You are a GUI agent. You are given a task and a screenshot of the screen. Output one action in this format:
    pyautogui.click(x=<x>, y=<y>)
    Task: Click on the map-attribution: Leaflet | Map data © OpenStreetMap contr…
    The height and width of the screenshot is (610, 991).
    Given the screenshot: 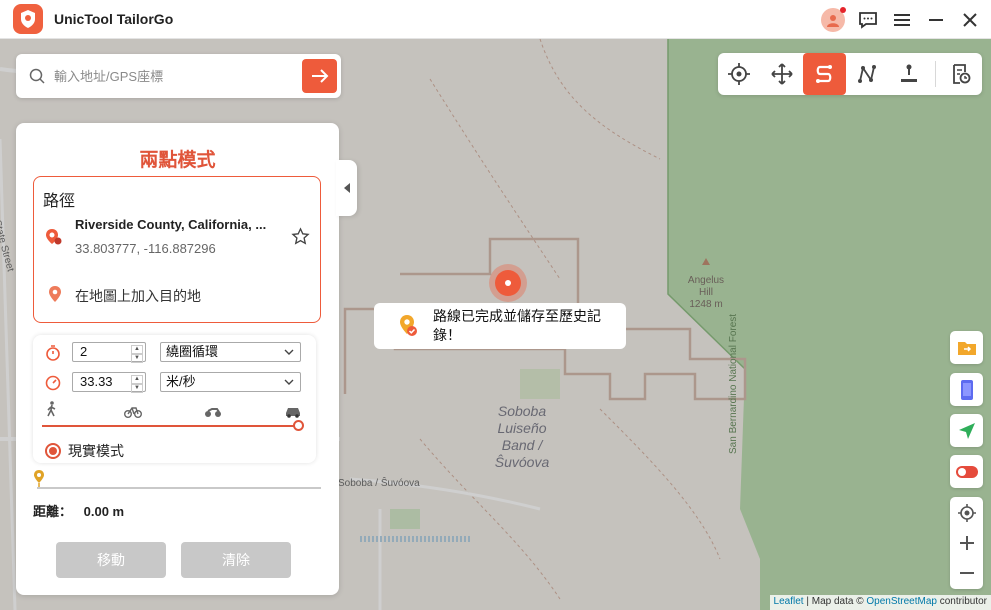 What is the action you would take?
    pyautogui.click(x=880, y=602)
    